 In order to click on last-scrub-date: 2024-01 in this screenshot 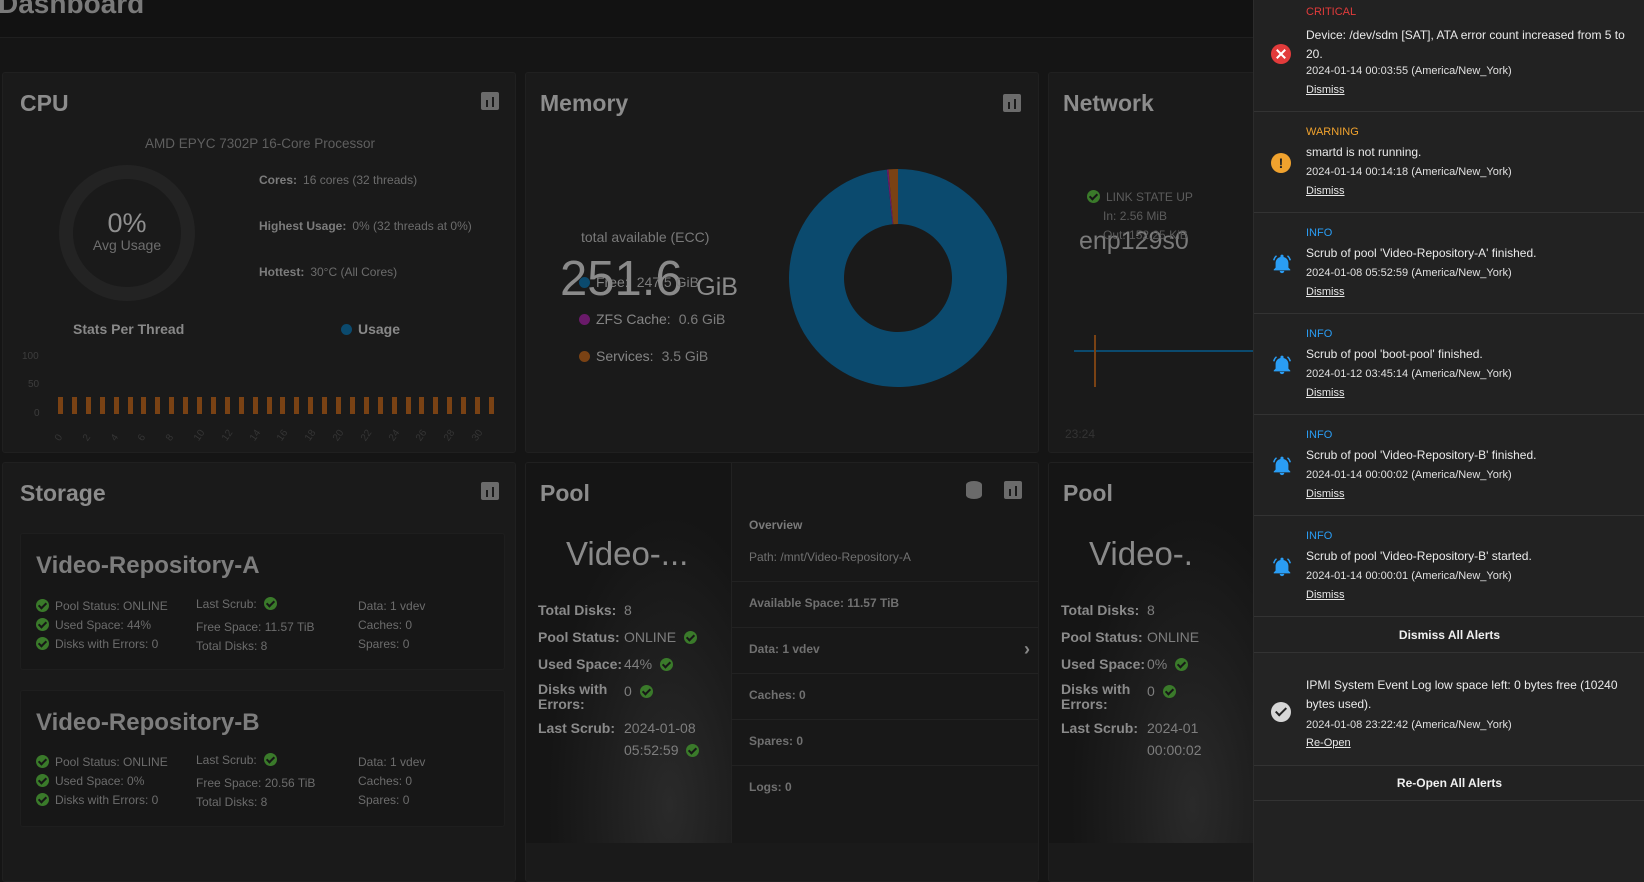, I will do `click(1173, 728)`.